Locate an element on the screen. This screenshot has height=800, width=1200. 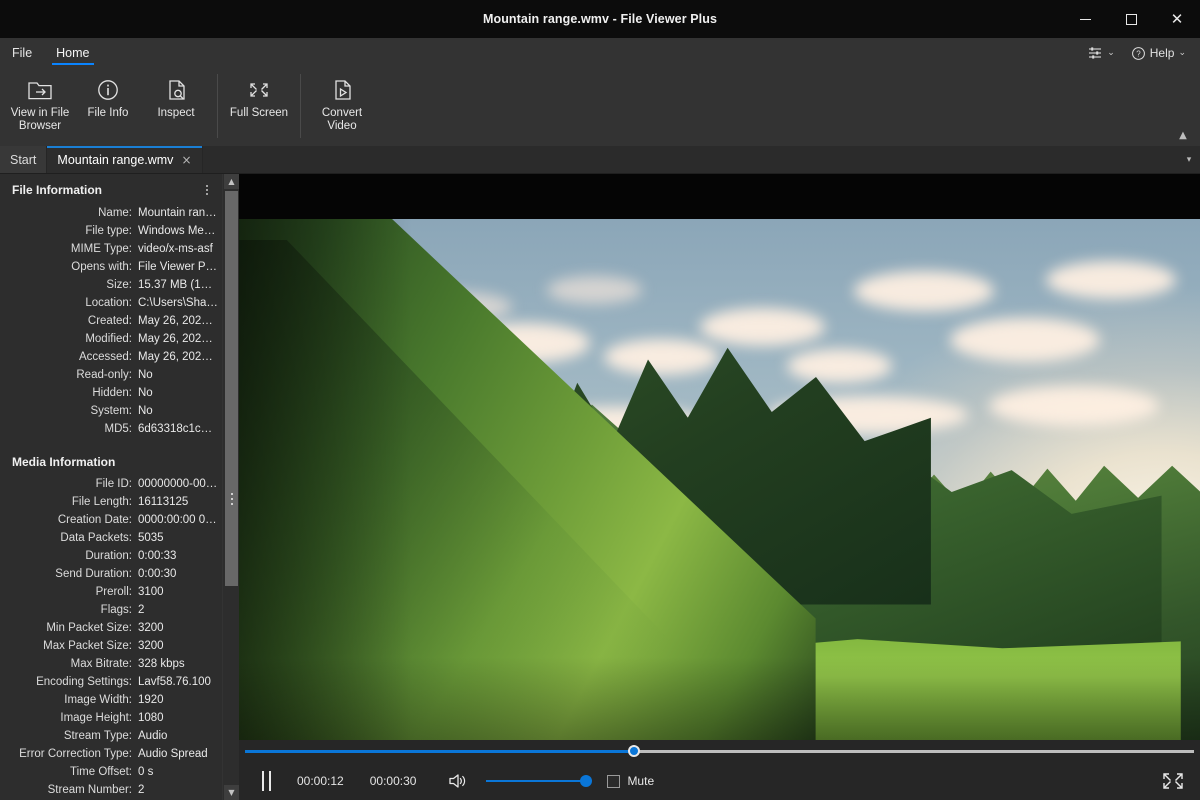
kebab-menu-icon is located at coordinates (207, 190).